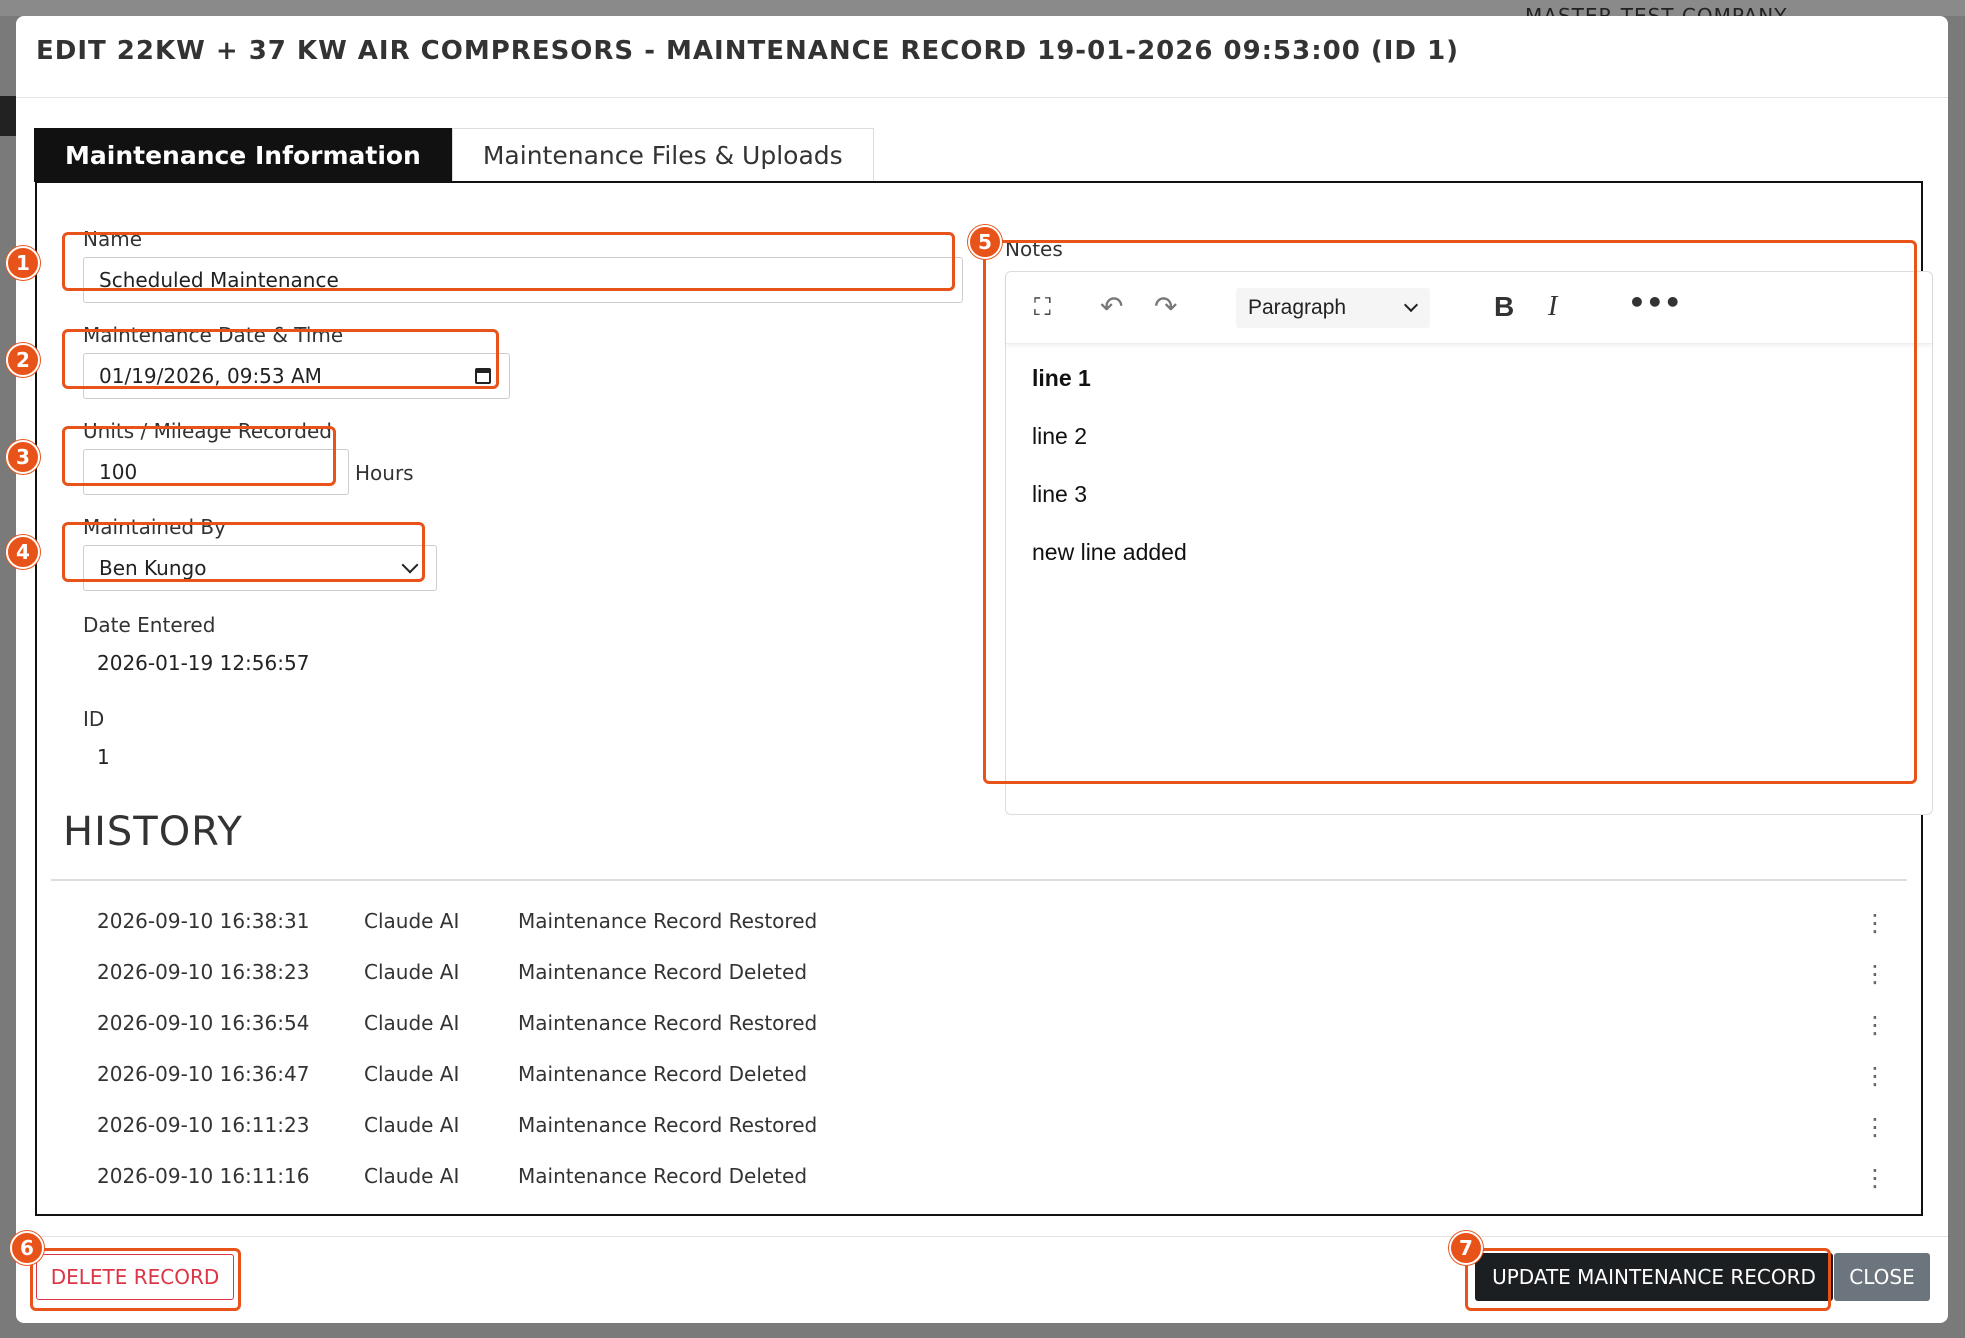  What do you see at coordinates (985, 242) in the screenshot?
I see `annotation-badge: 5` at bounding box center [985, 242].